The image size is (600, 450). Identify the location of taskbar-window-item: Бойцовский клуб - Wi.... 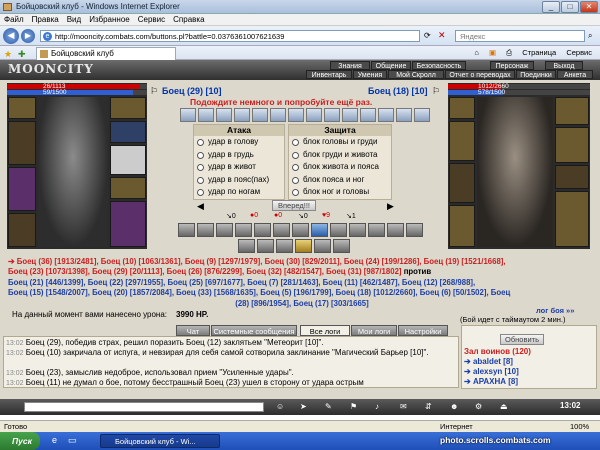
(160, 441).